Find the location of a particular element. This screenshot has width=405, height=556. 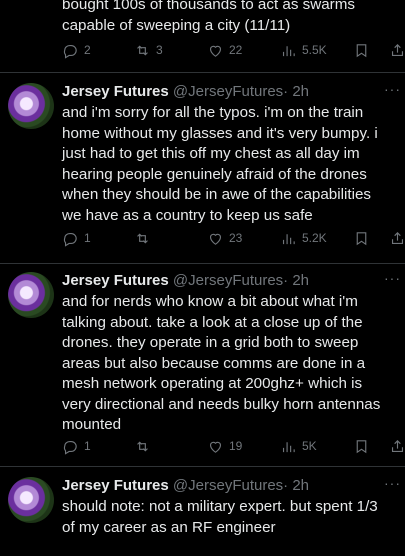

views-button: 5.2K is located at coordinates (303, 238).